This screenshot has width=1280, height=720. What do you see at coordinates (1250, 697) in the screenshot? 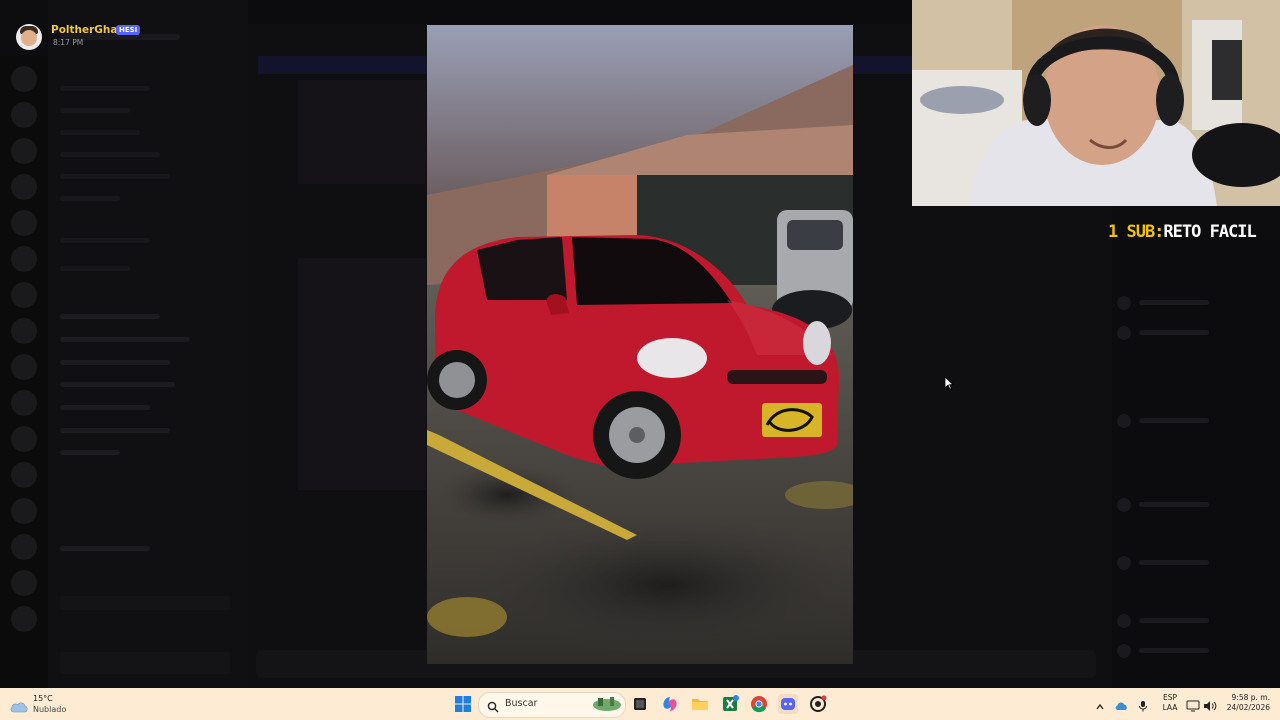
I see `clock-time: 9:58 p. m.` at bounding box center [1250, 697].